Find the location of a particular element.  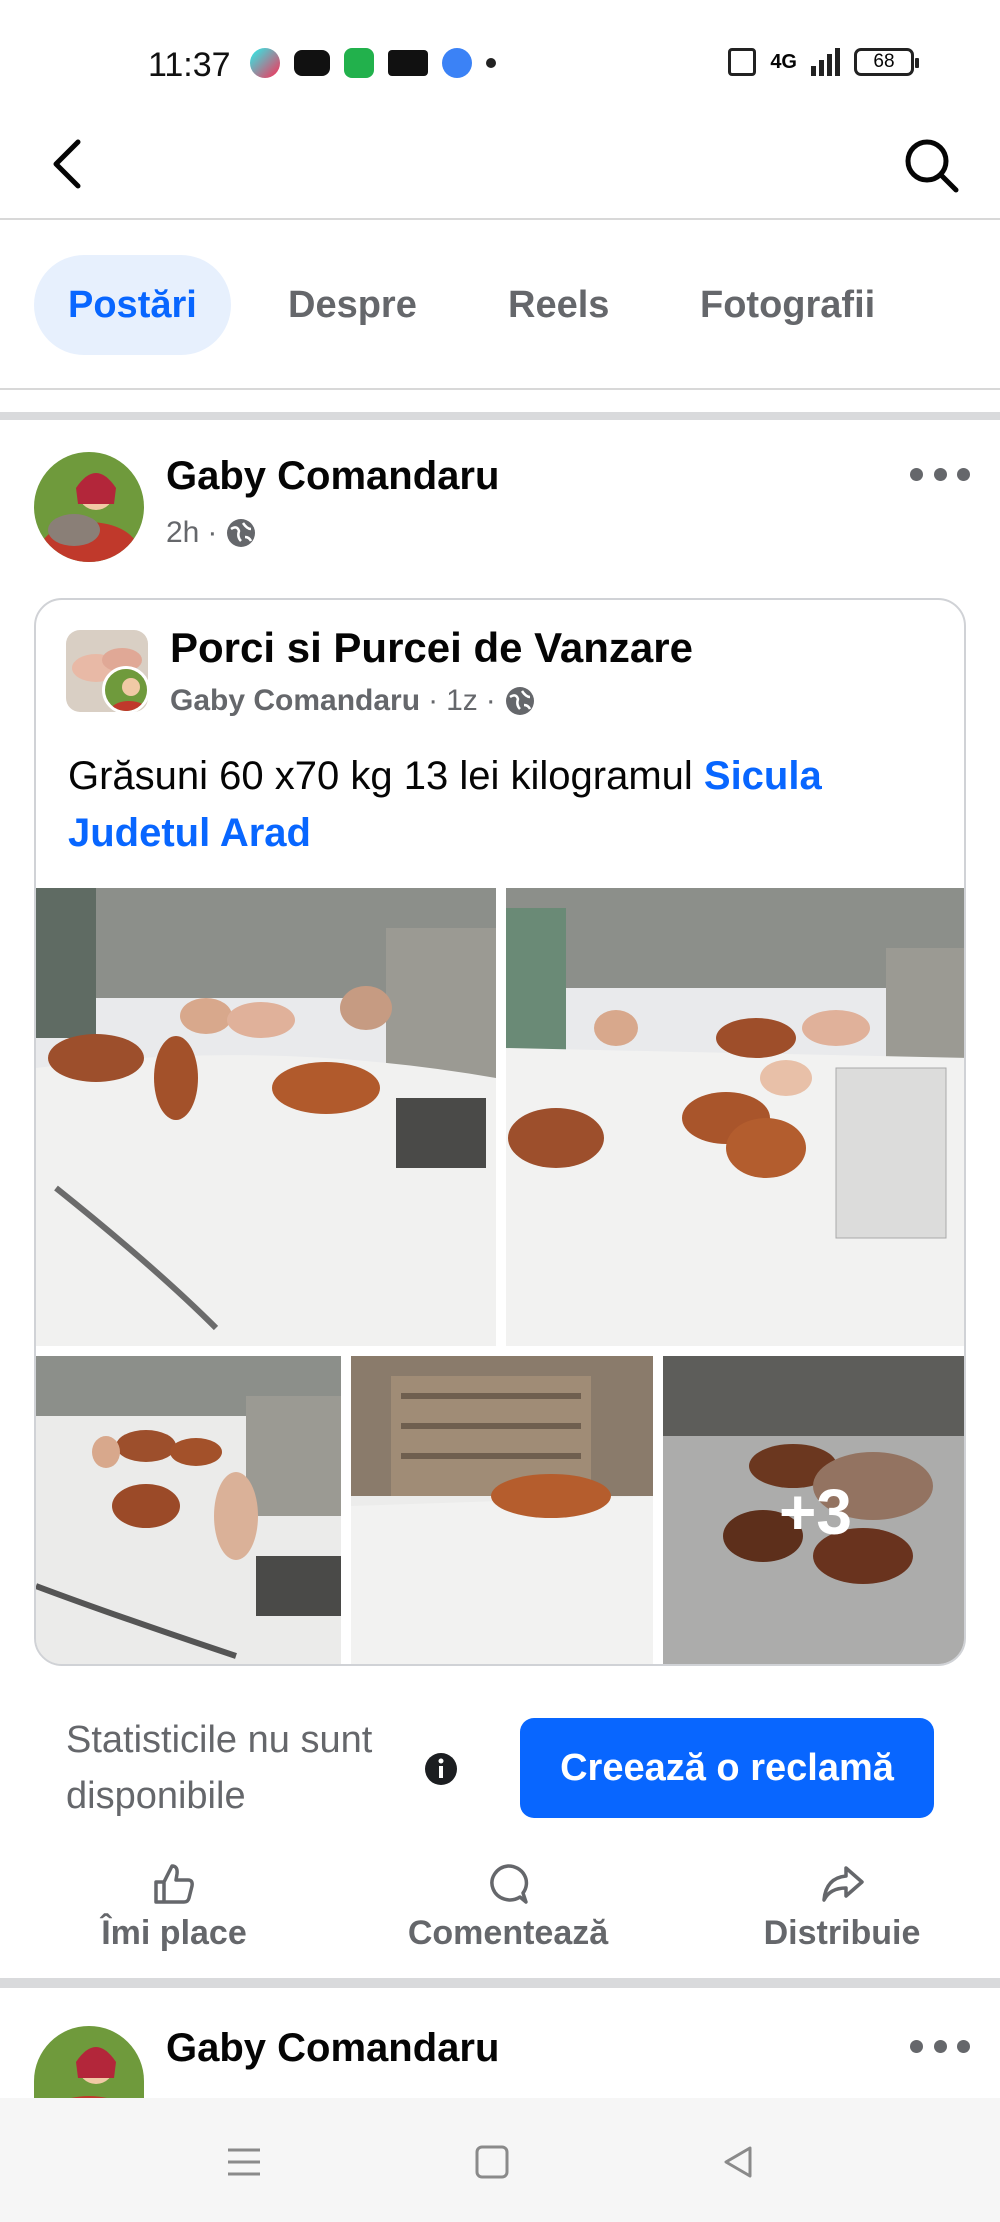

tab-about: Despre is located at coordinates (352, 305).